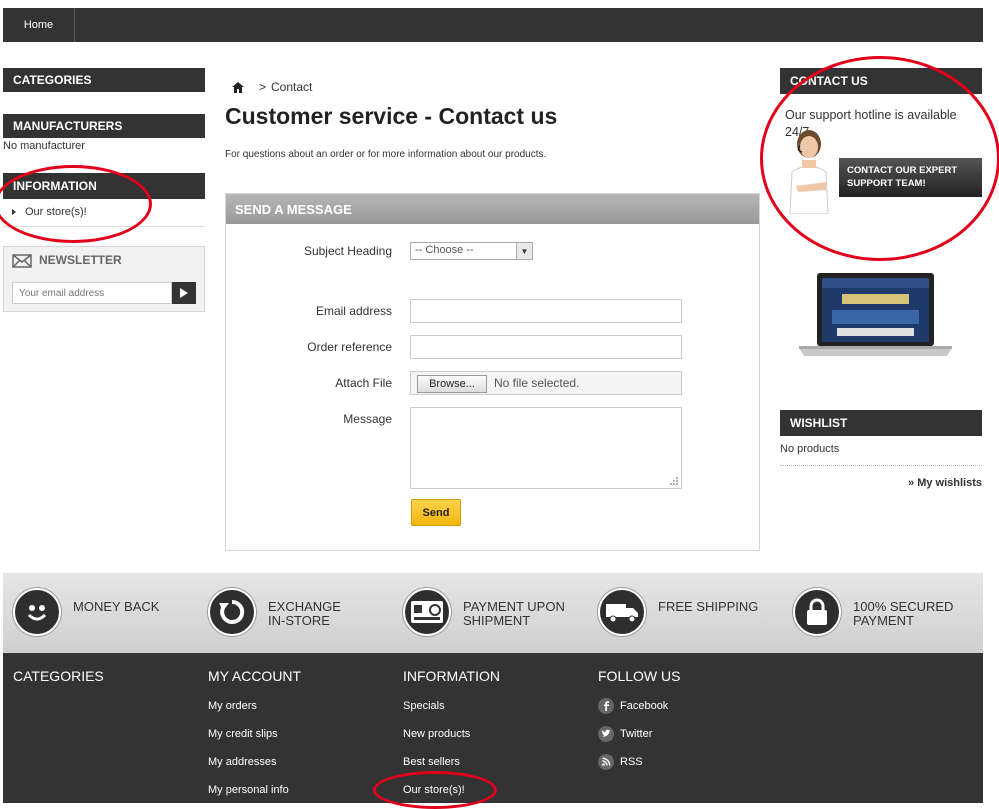 This screenshot has height=809, width=999. I want to click on footer-link-credit-slips: My credit slips, so click(243, 734).